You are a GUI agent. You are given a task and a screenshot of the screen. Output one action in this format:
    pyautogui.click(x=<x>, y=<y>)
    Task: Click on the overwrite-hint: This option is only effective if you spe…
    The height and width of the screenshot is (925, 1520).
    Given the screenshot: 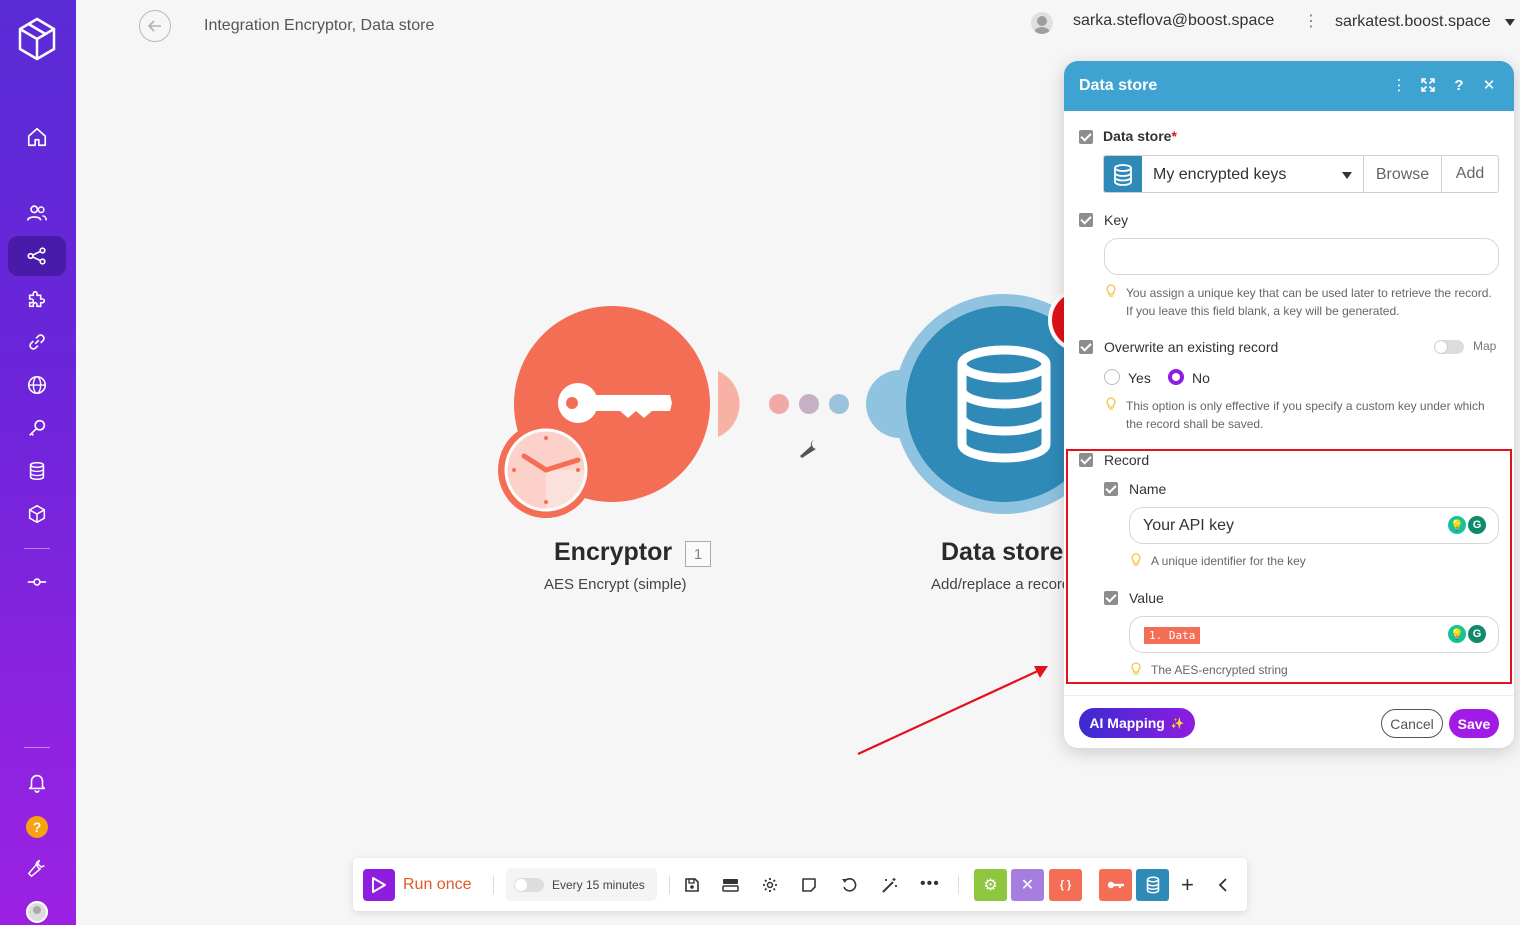 What is the action you would take?
    pyautogui.click(x=1305, y=415)
    